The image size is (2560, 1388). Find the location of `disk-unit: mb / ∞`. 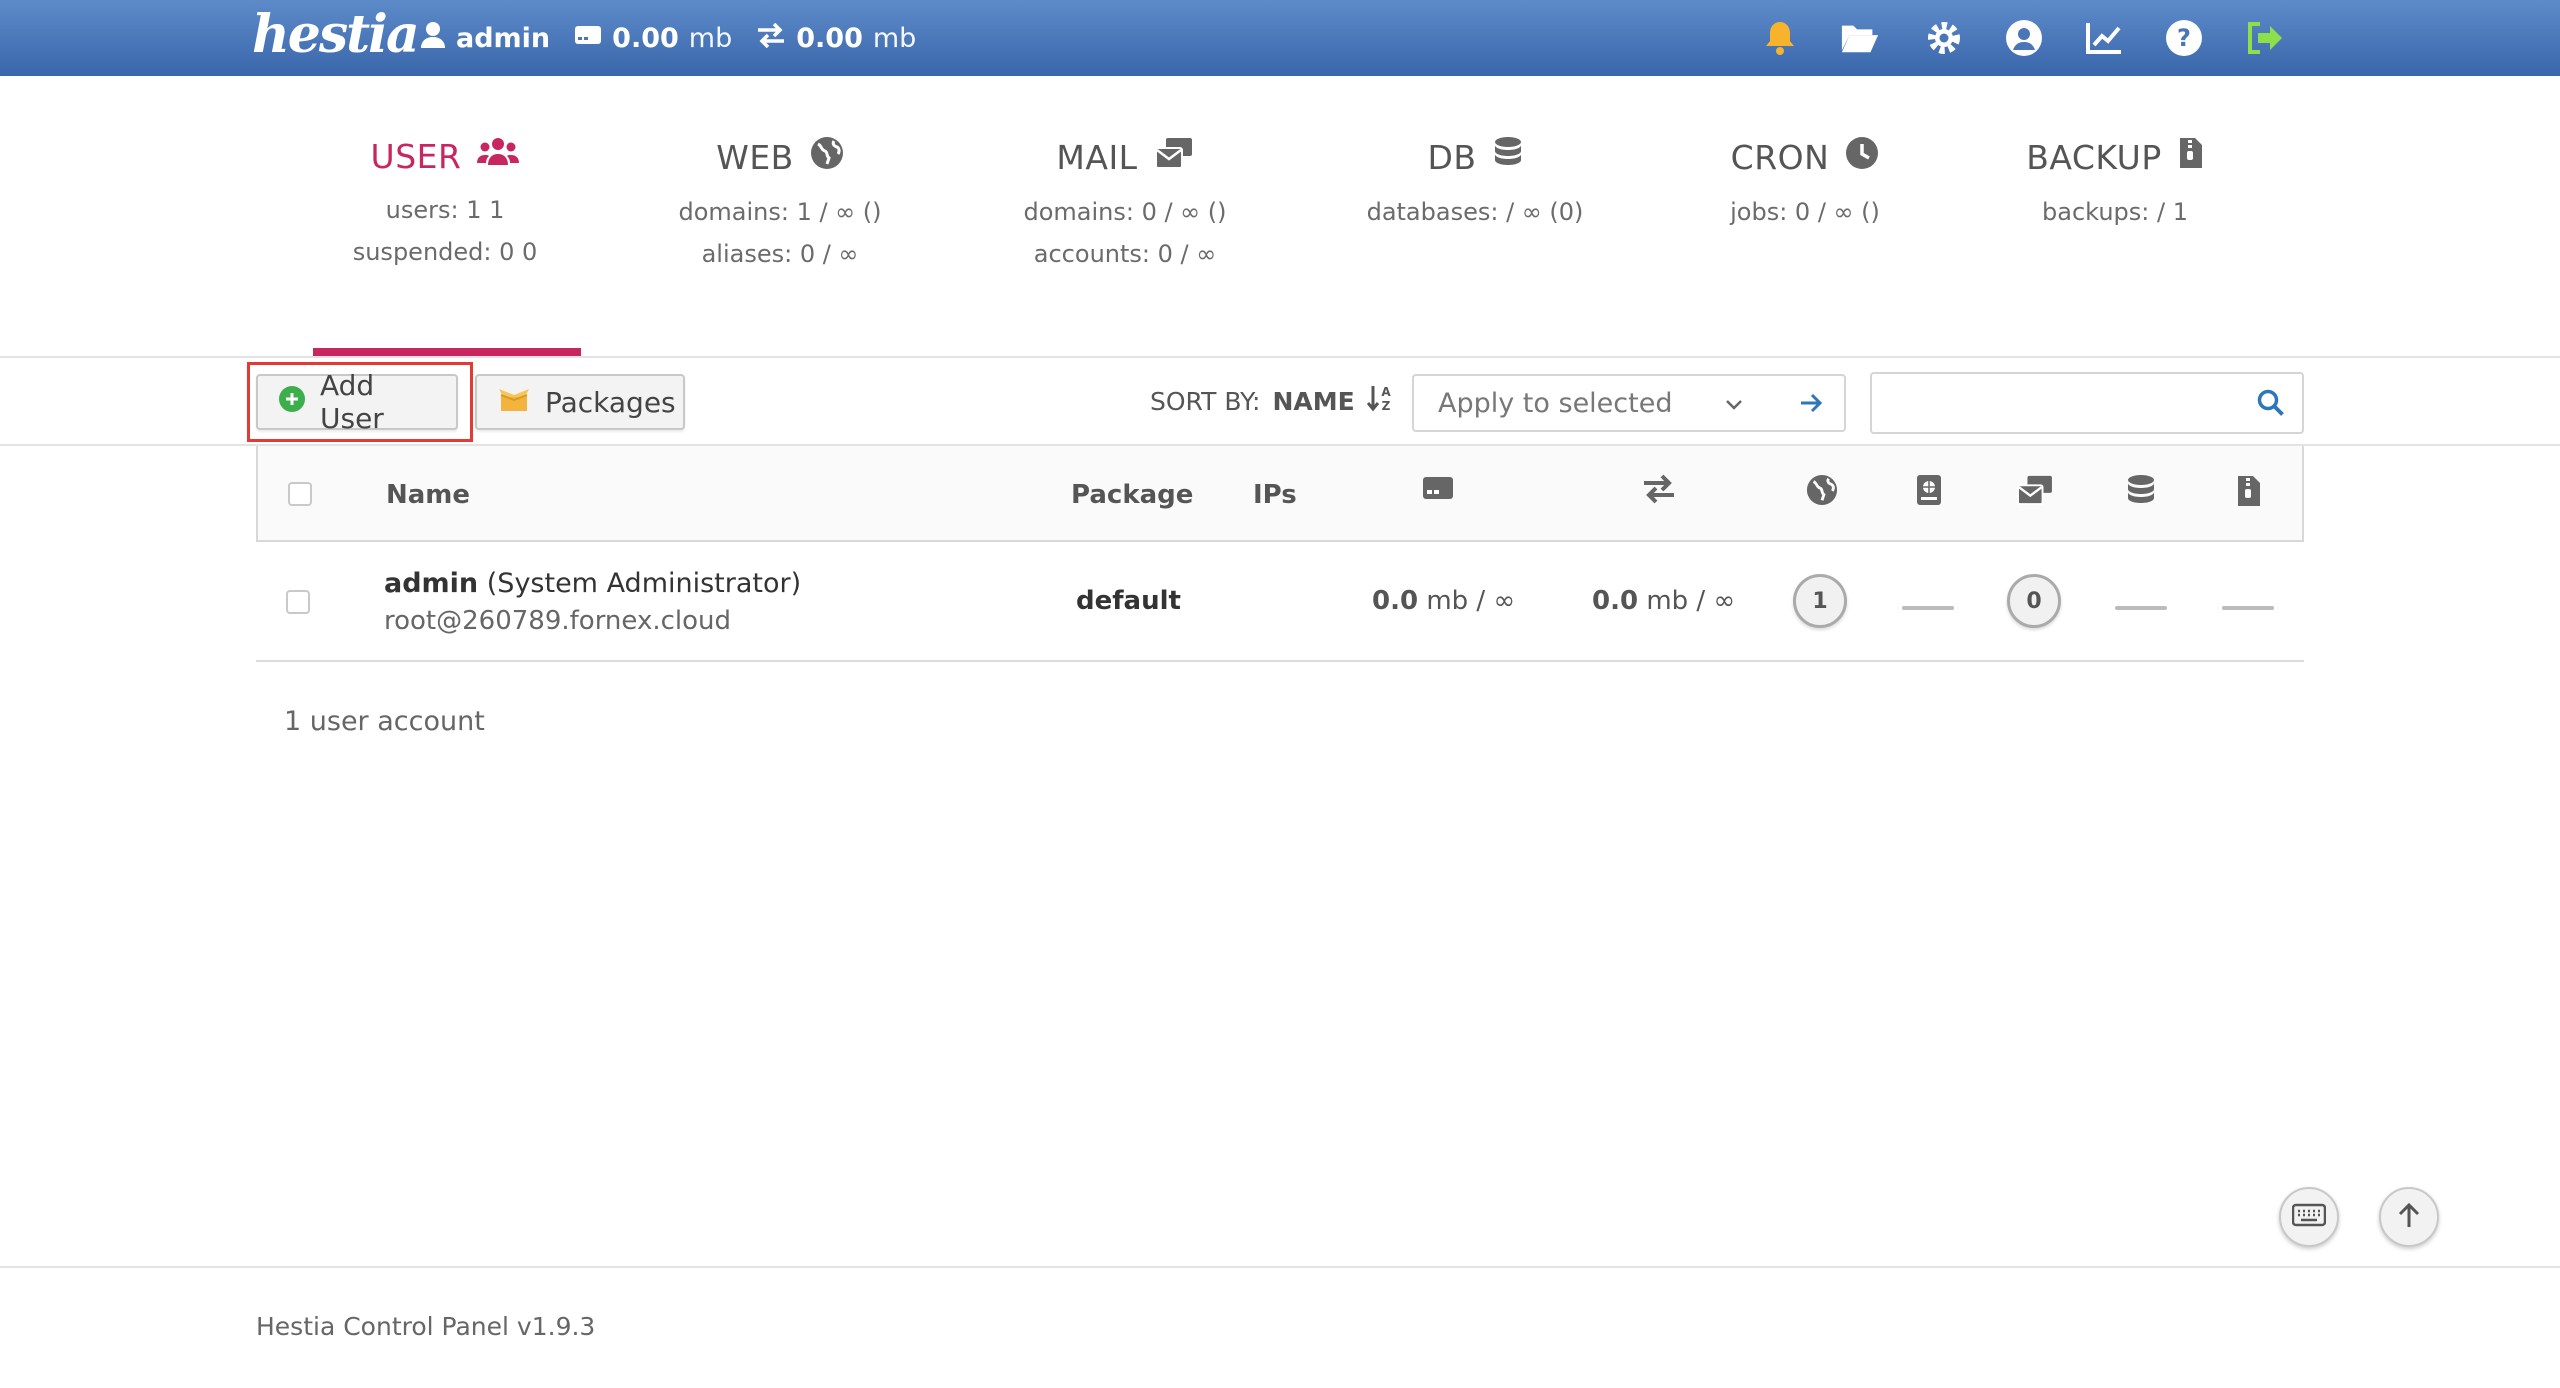

disk-unit: mb / ∞ is located at coordinates (1471, 601).